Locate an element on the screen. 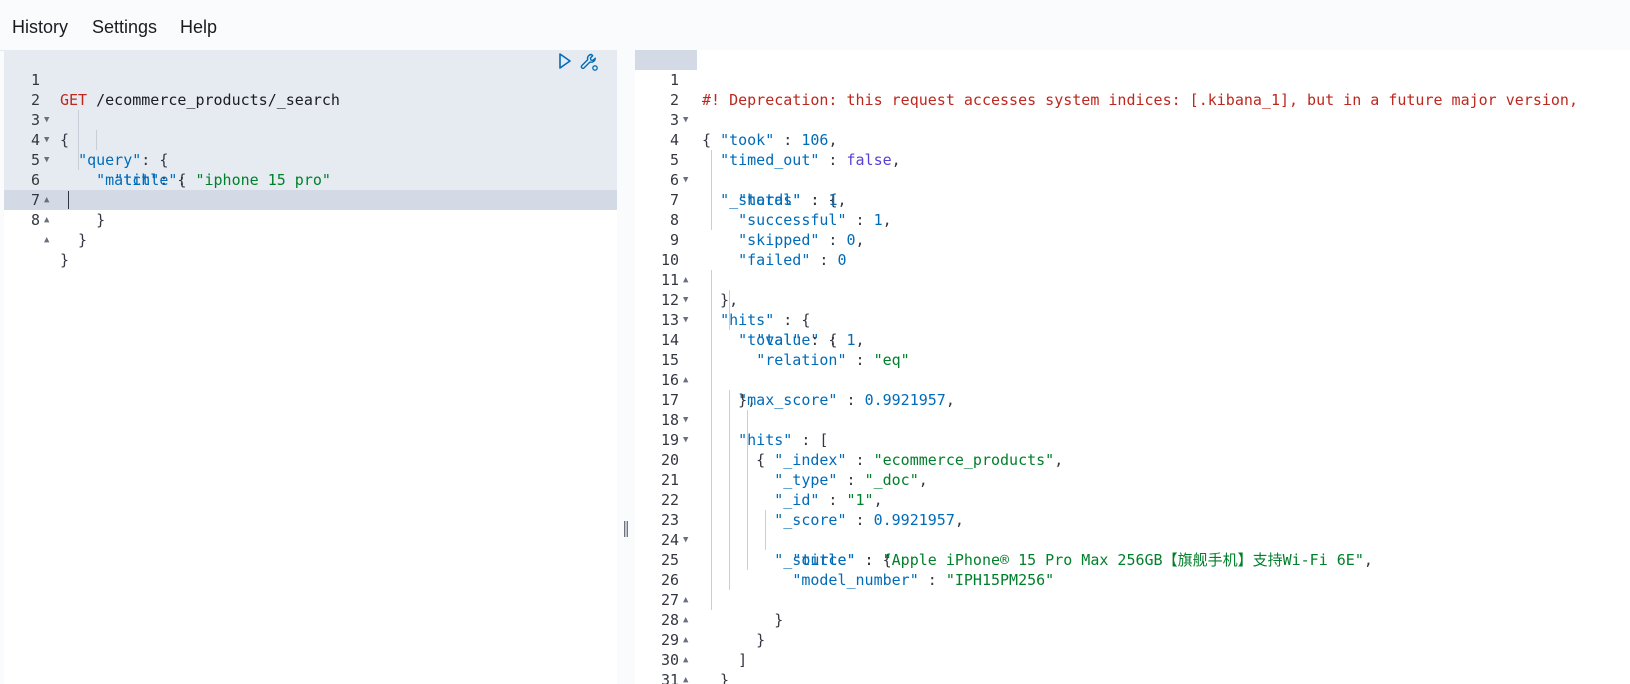  response-line: 14 "relation" : "eq" is located at coordinates (1132, 339).